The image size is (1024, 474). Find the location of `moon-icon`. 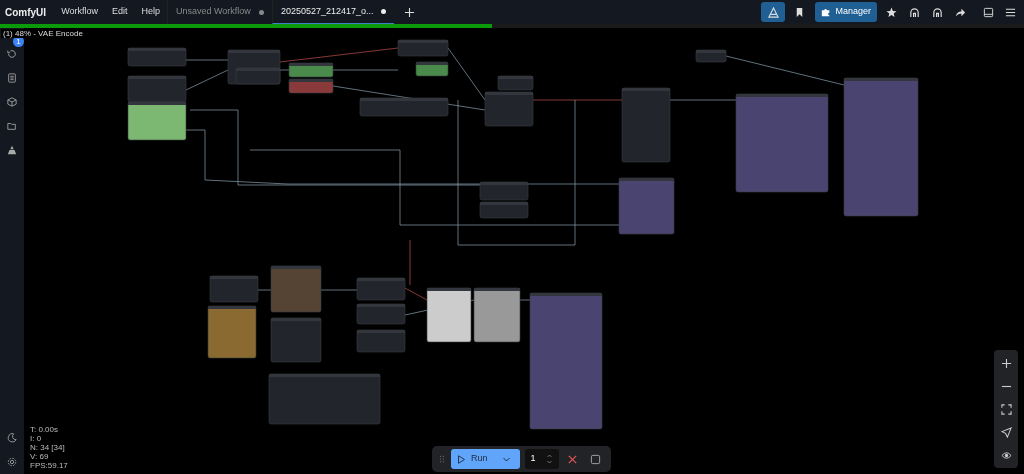

moon-icon is located at coordinates (12, 438).